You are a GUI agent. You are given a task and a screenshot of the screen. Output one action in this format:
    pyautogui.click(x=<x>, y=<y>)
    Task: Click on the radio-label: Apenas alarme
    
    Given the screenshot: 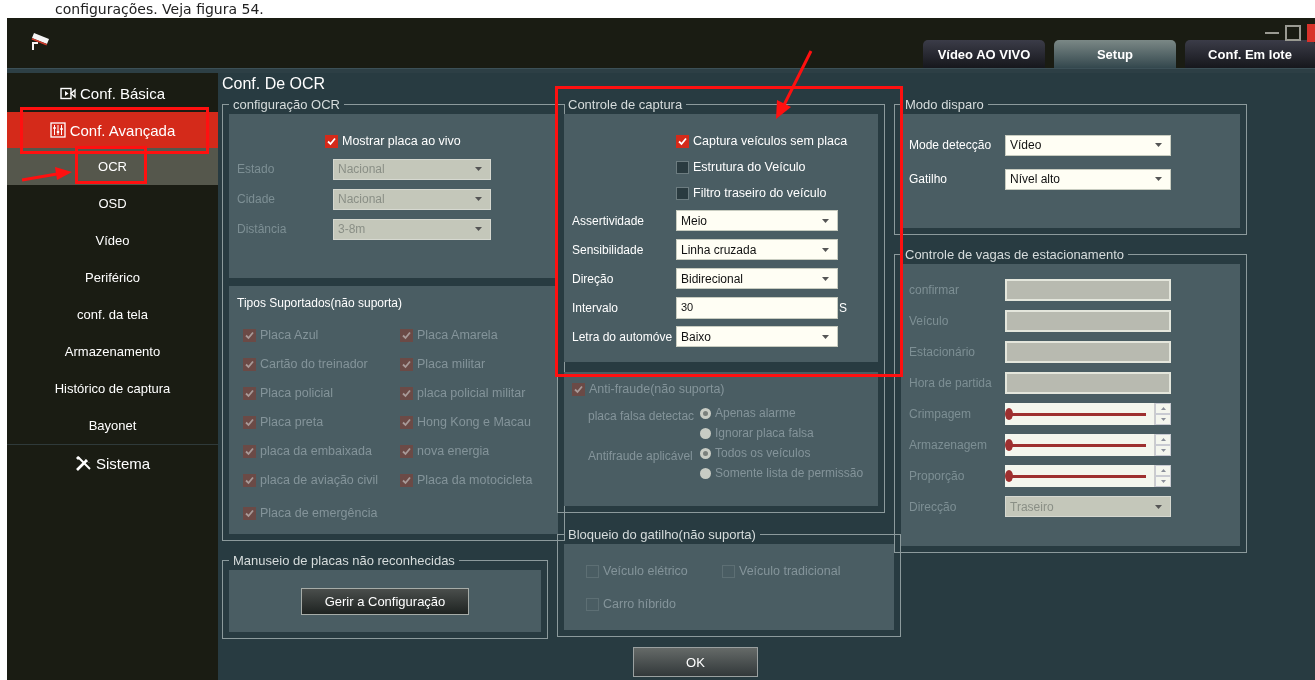 What is the action you would take?
    pyautogui.click(x=755, y=413)
    